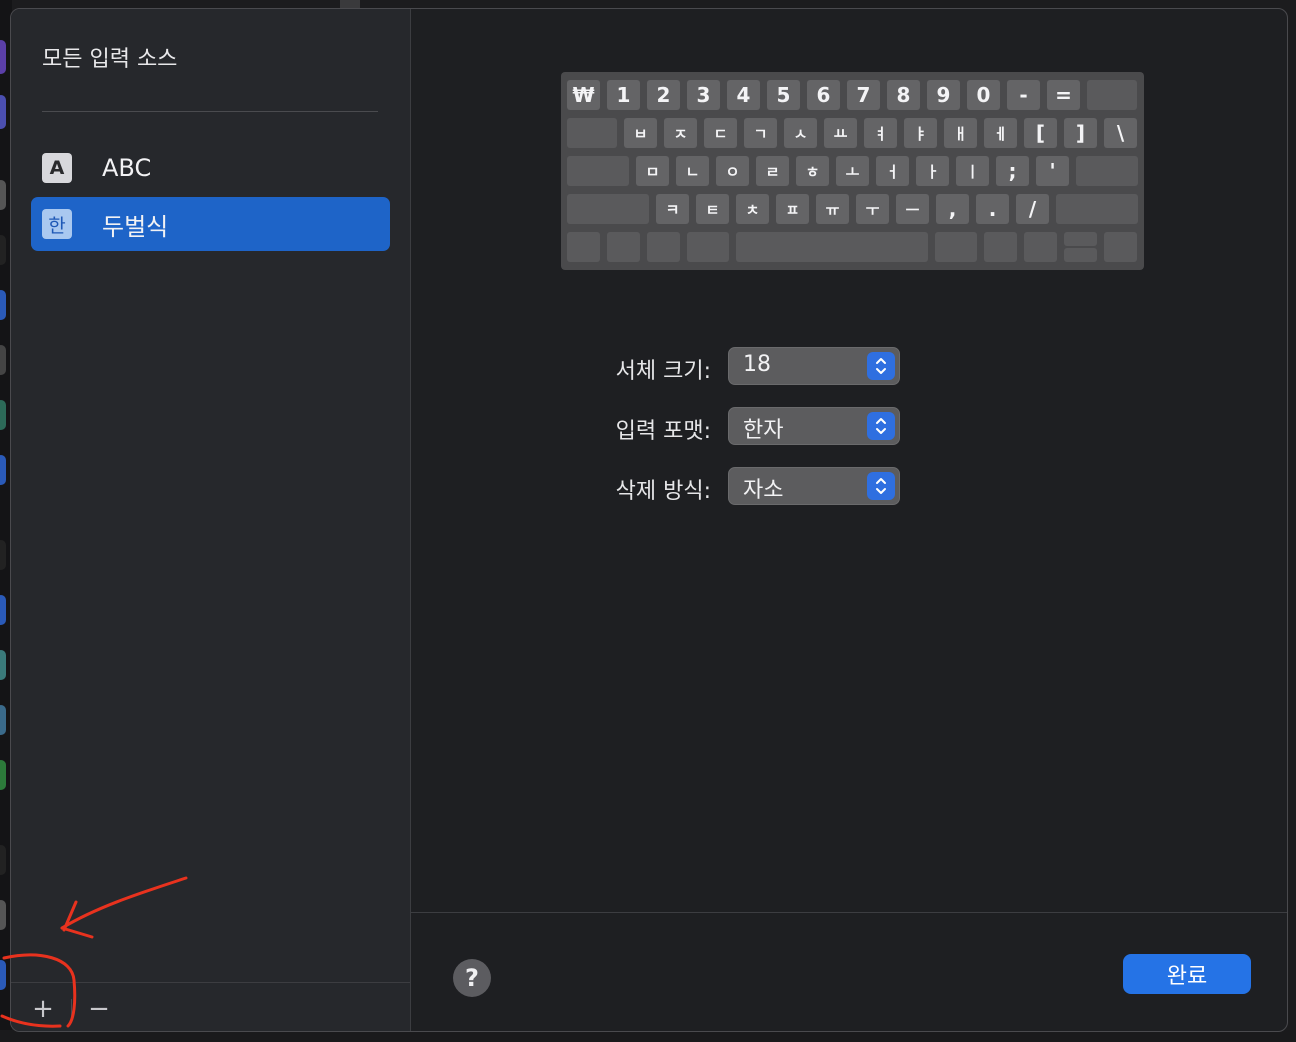  What do you see at coordinates (840, 133) in the screenshot?
I see `keyboard-key: ㅛ` at bounding box center [840, 133].